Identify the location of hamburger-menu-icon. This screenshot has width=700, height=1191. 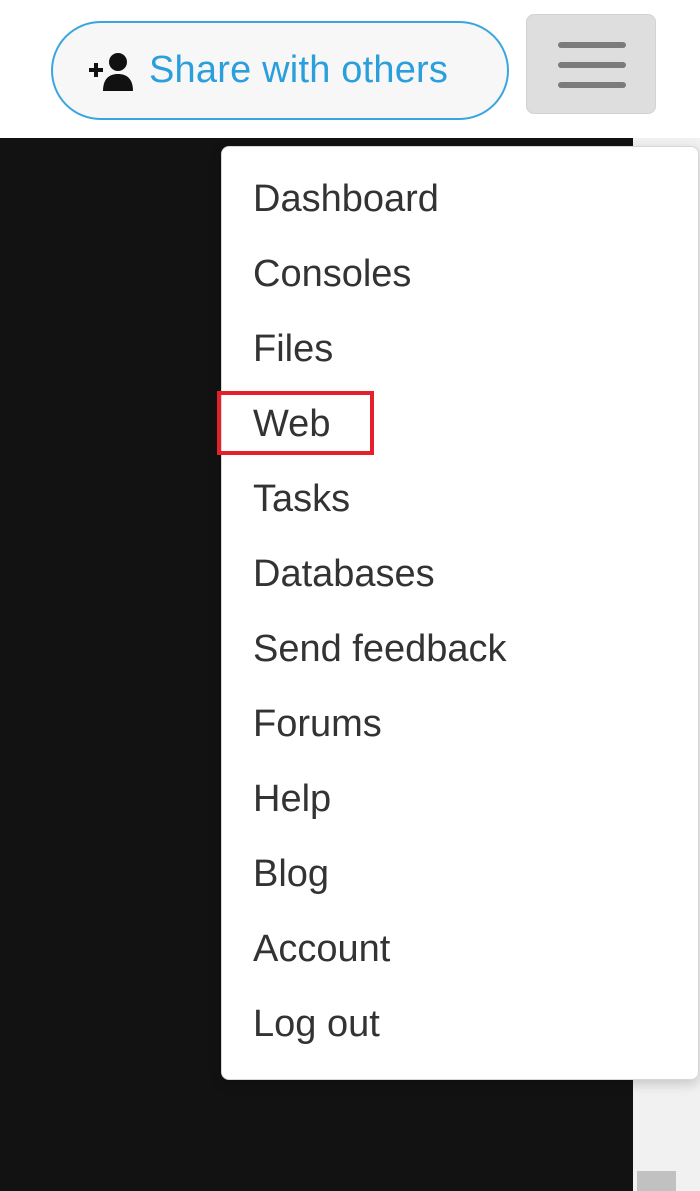
(592, 45).